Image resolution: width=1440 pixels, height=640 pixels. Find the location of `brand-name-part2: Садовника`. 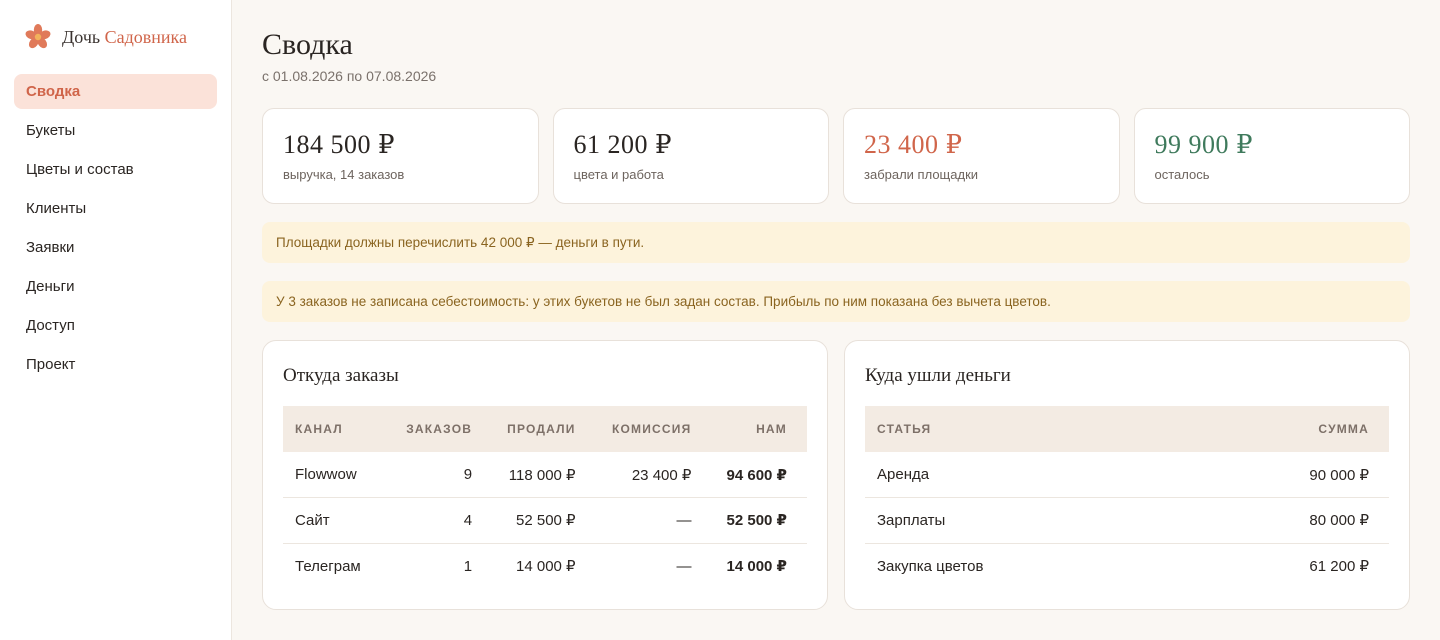

brand-name-part2: Садовника is located at coordinates (145, 36).